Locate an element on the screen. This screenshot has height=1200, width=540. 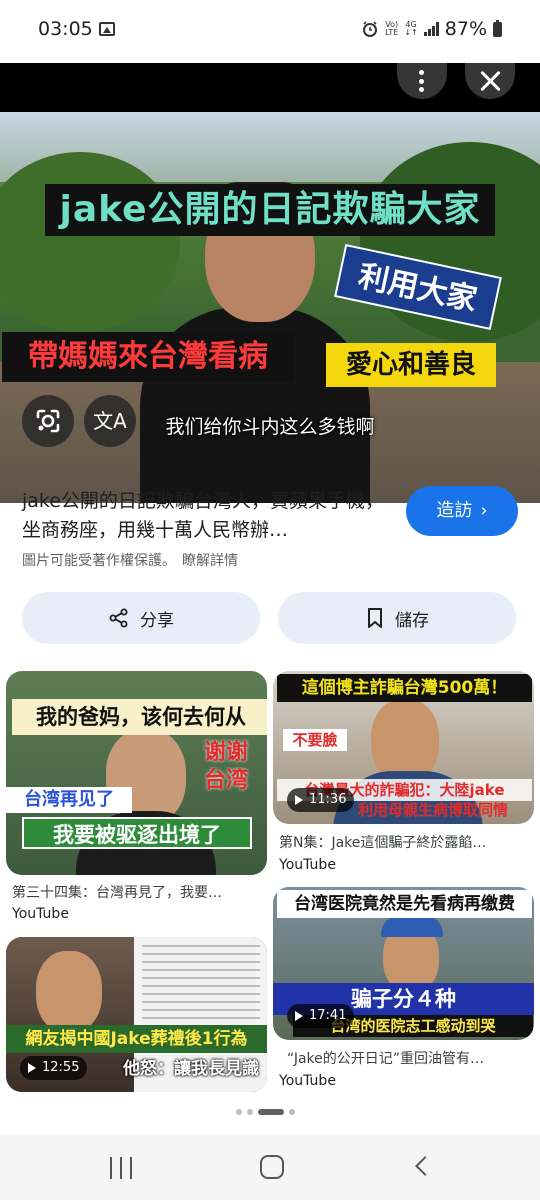
translate-button: 文A is located at coordinates (110, 421).